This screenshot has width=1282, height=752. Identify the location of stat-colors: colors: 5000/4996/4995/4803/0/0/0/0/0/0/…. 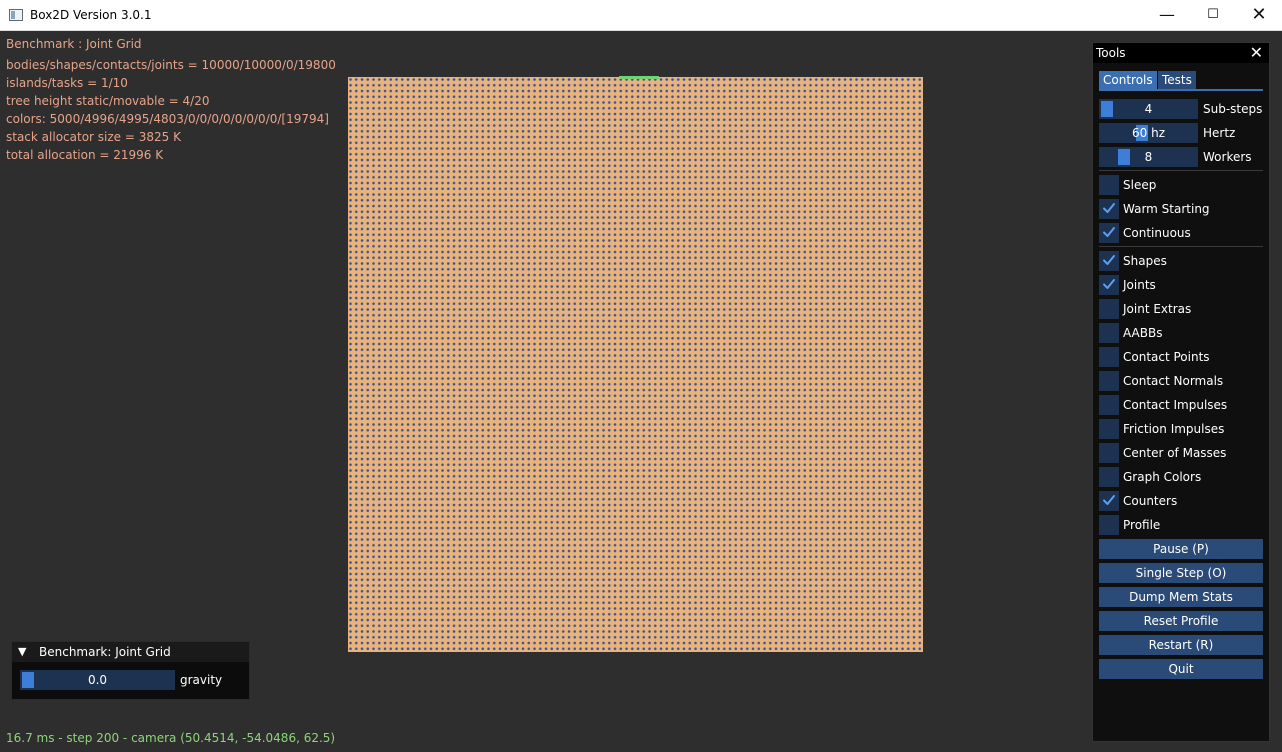
(167, 119).